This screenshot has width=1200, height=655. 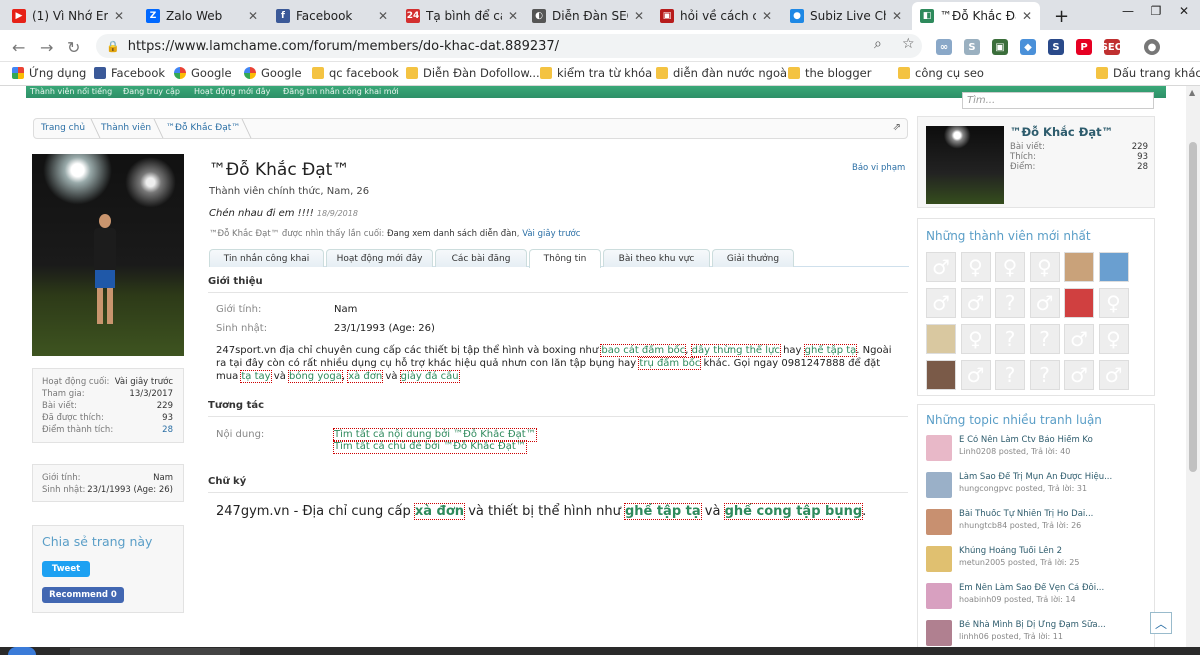 I want to click on about-link-tru-dam-boc: trụ đấm bốc, so click(x=670, y=363).